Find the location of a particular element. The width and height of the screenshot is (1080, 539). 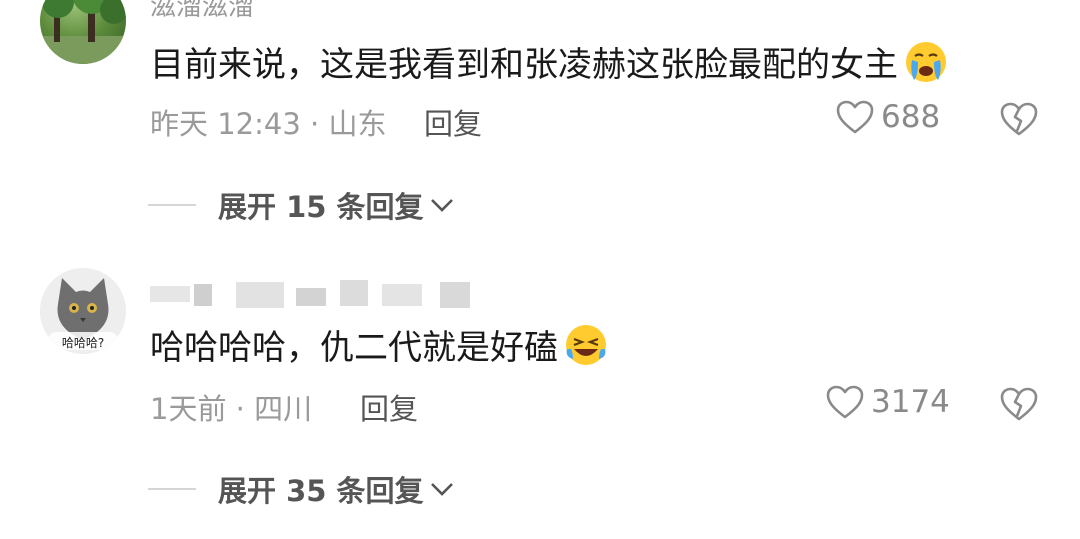

username: 滋溜滋溜 is located at coordinates (202, 11).